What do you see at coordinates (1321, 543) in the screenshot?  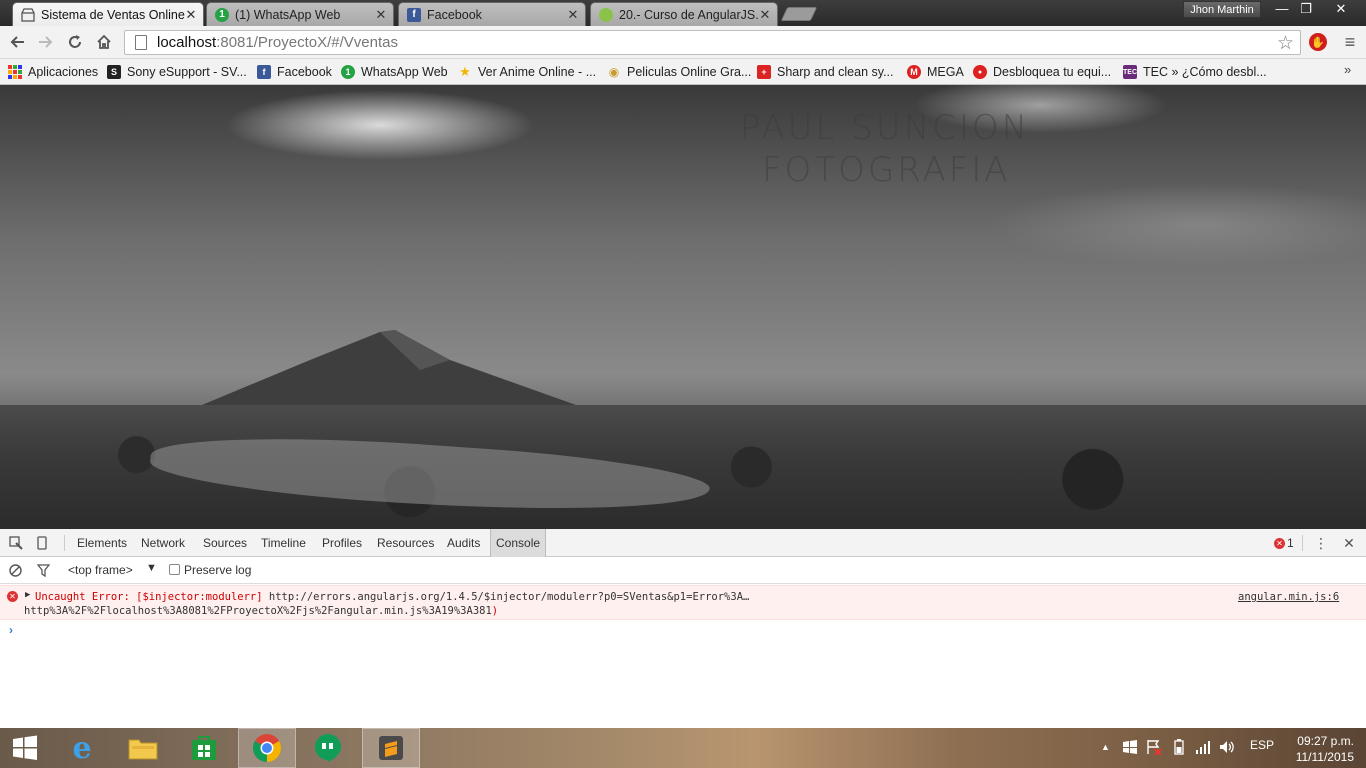 I see `more-options-icon: ⋮` at bounding box center [1321, 543].